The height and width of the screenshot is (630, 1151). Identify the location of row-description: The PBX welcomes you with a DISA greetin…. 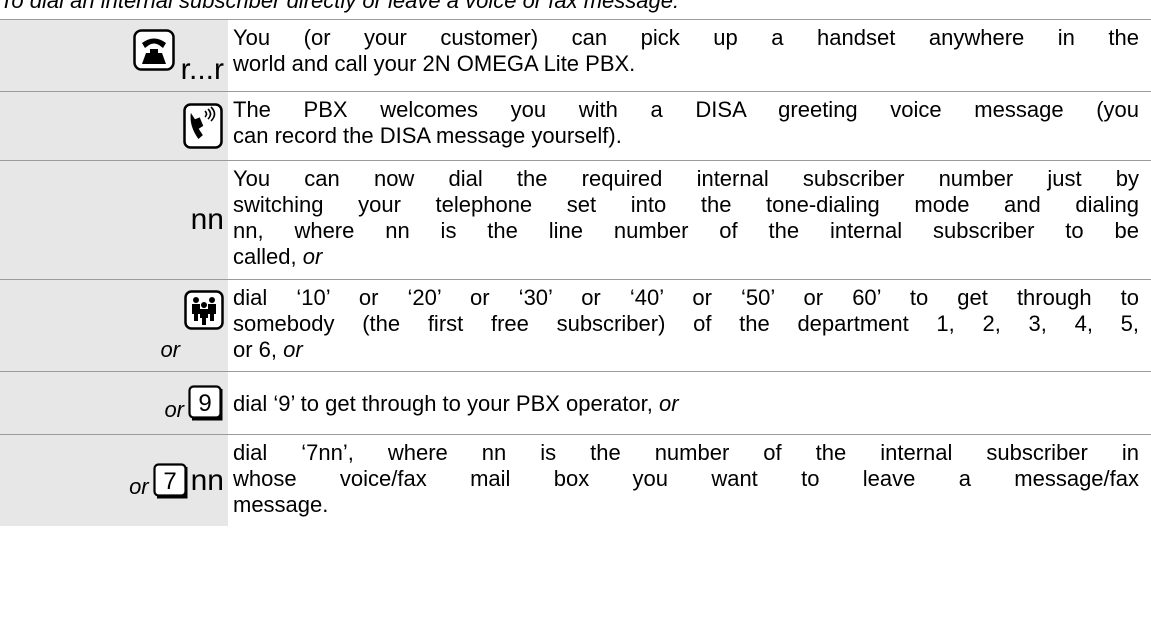
(686, 122).